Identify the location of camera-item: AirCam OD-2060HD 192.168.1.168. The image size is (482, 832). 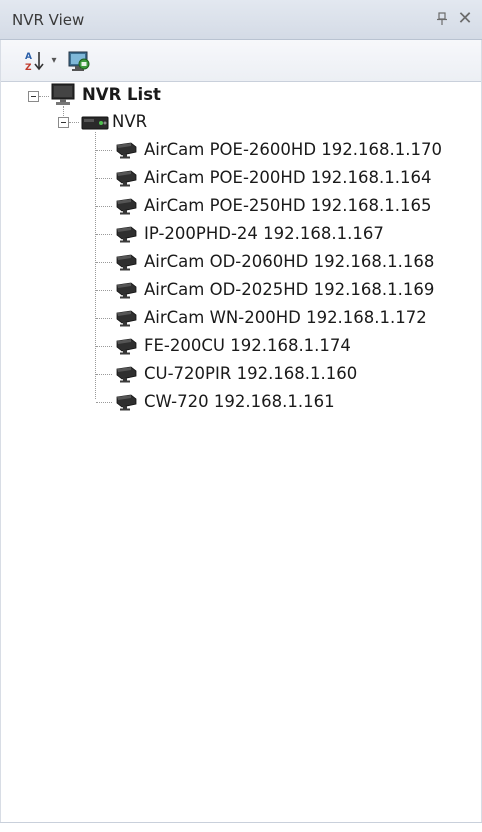
(289, 262).